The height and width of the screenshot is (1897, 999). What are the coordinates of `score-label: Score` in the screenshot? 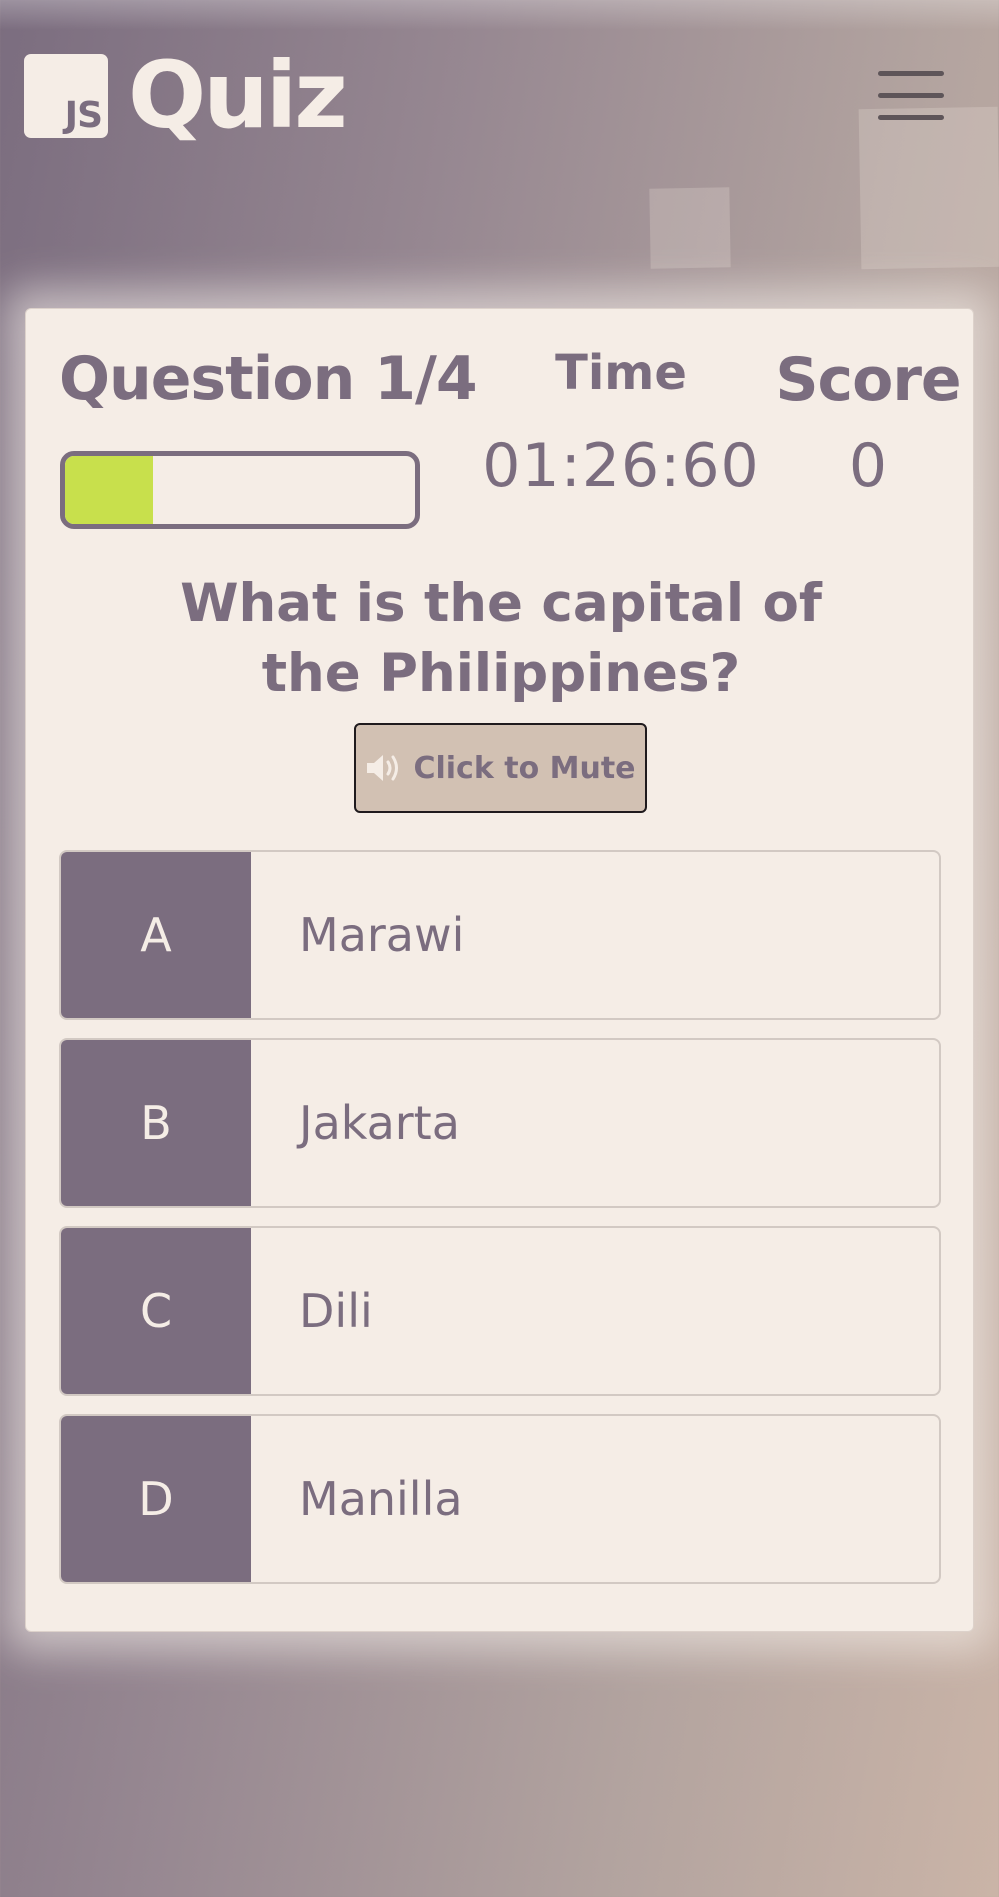 It's located at (868, 380).